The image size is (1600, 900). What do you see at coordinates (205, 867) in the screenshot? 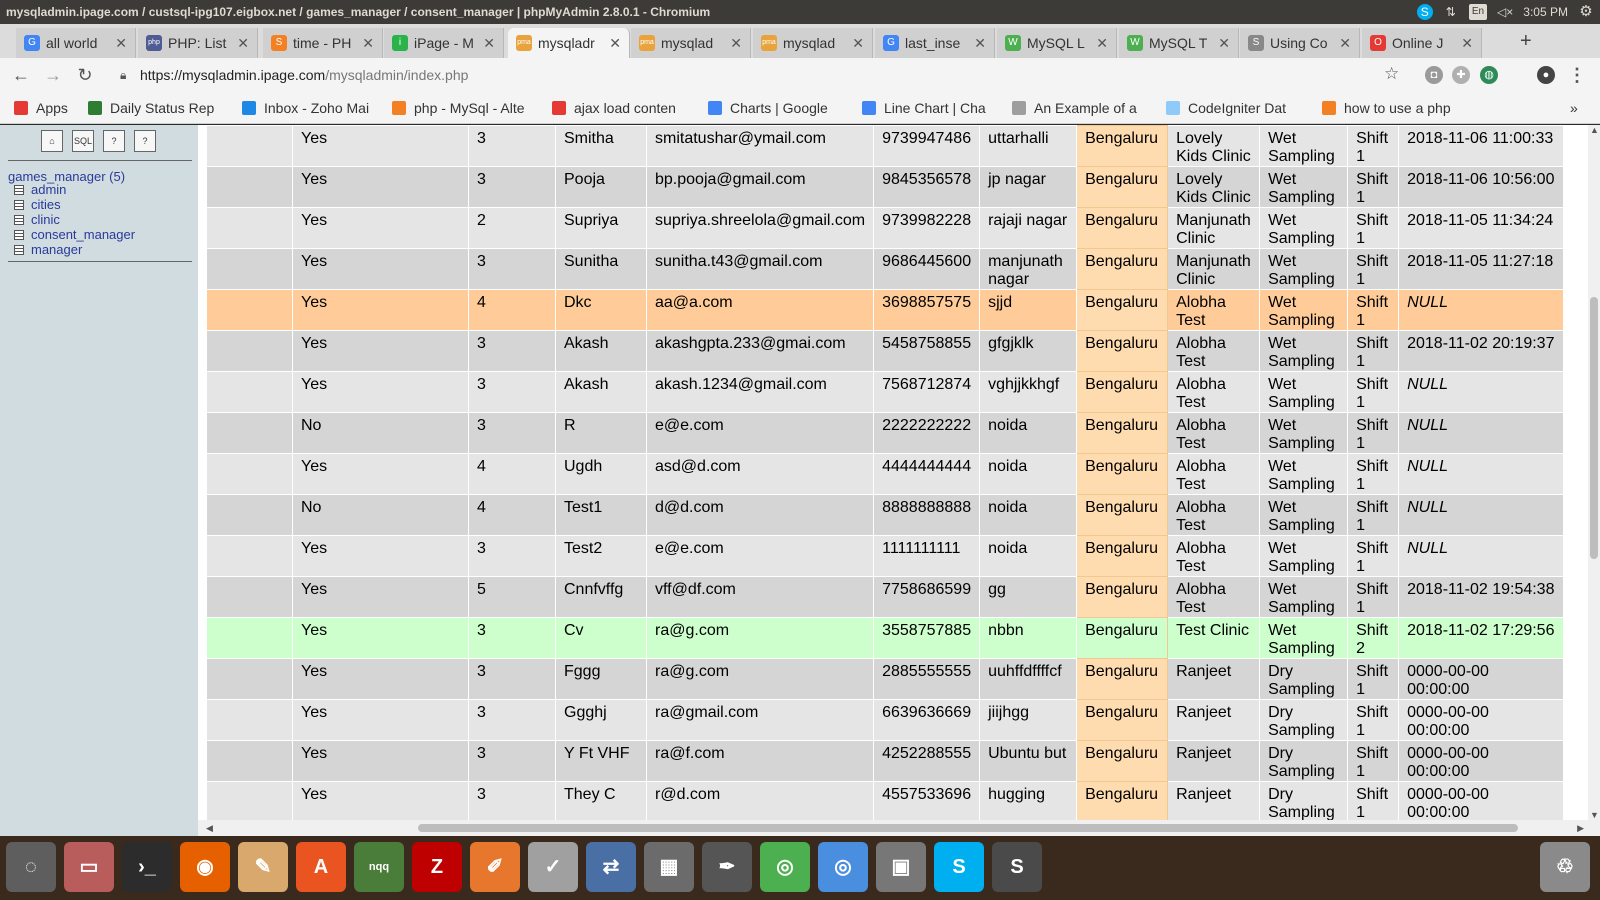
I see `firefox-icon: ◉` at bounding box center [205, 867].